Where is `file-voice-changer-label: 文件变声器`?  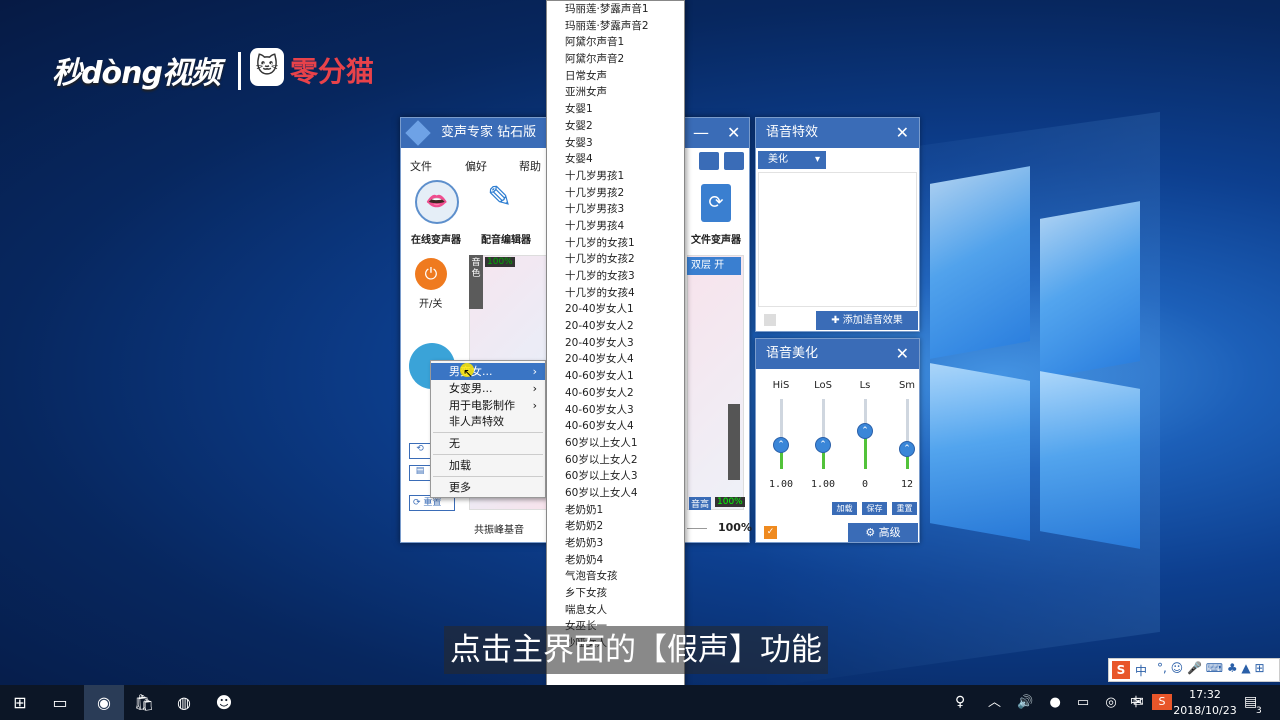
file-voice-changer-label: 文件变声器 is located at coordinates (716, 238).